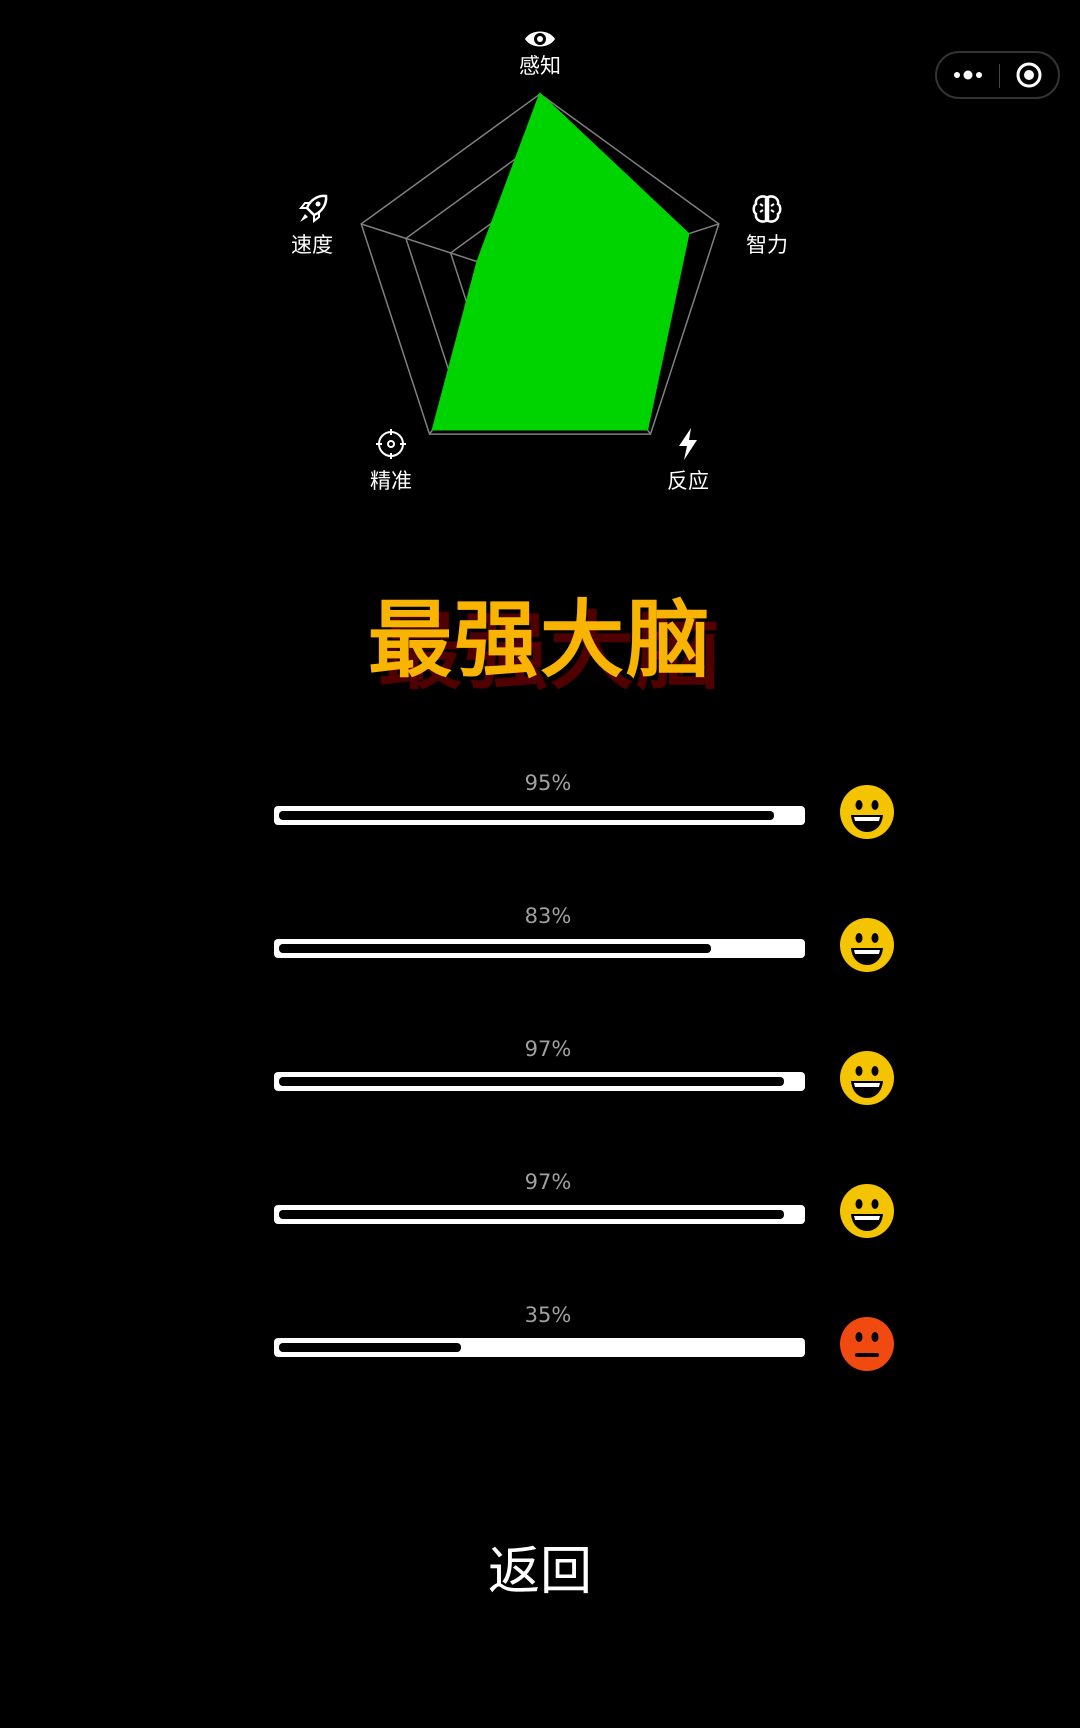 The width and height of the screenshot is (1080, 1728). What do you see at coordinates (391, 481) in the screenshot?
I see `axis-label-precision: 精准` at bounding box center [391, 481].